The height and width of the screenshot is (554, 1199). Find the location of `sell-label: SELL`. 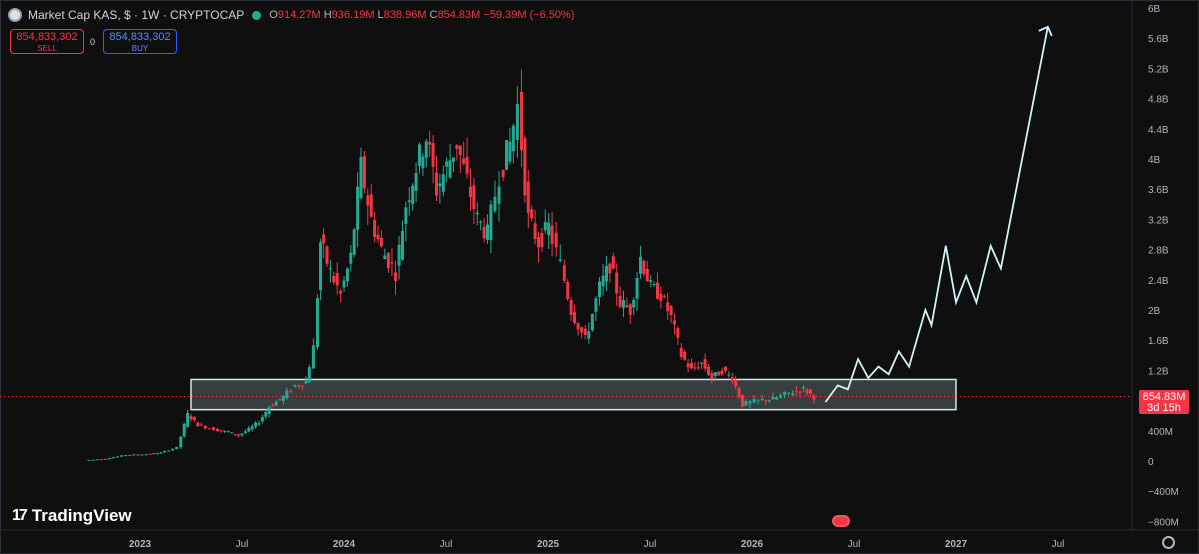

sell-label: SELL is located at coordinates (47, 48).